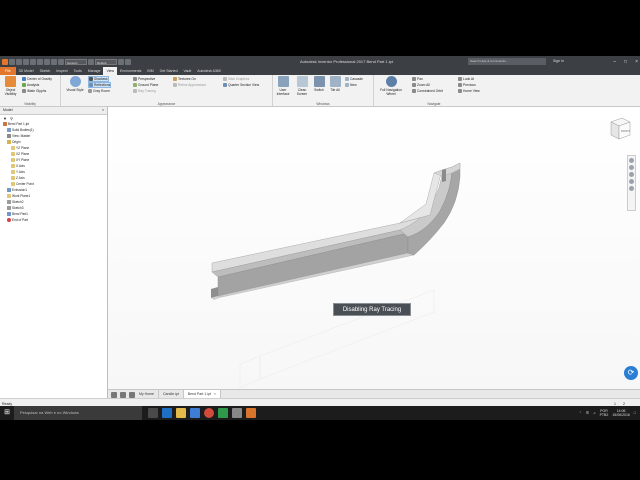  Describe the element at coordinates (635, 413) in the screenshot. I see `notifications-icon: □` at that location.